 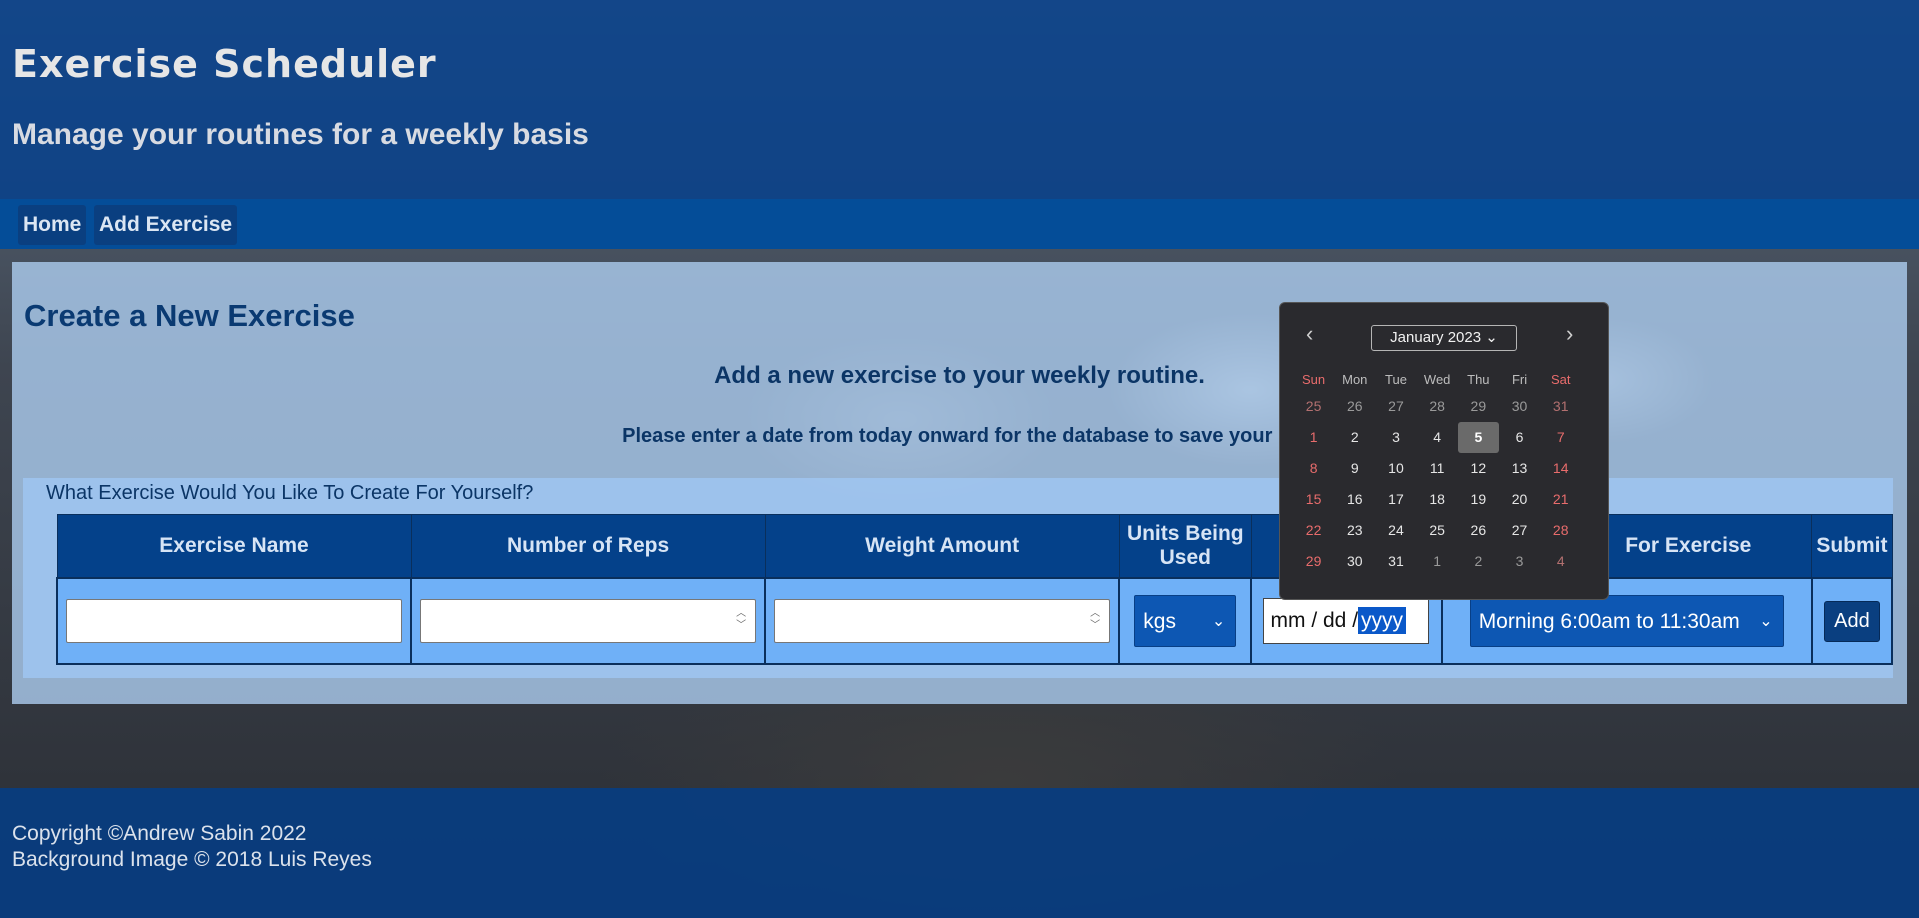 I want to click on calendar-day: 20, so click(x=1519, y=499).